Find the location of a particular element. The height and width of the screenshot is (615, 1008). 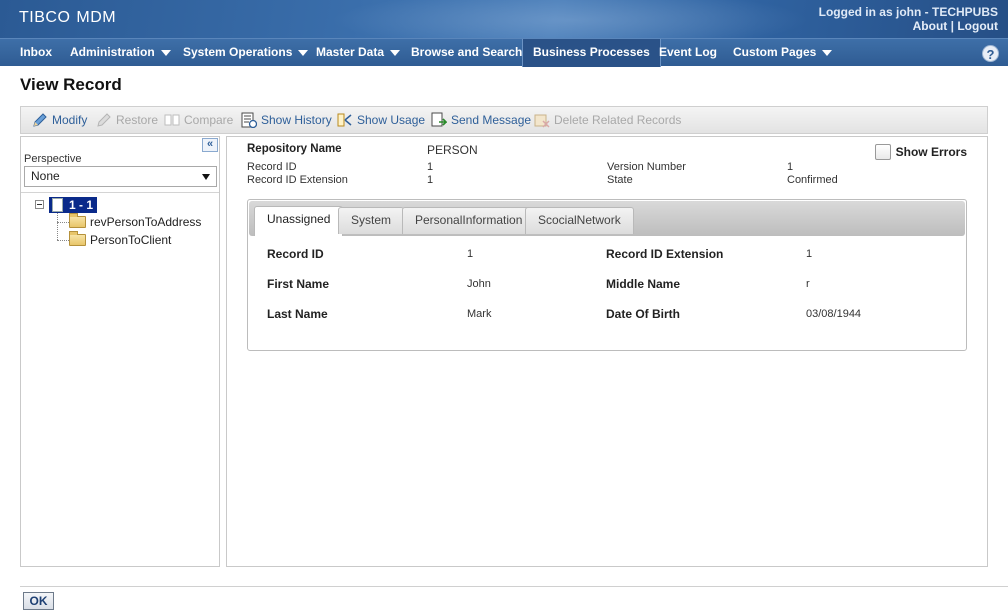

perspective-select: None is located at coordinates (120, 176).